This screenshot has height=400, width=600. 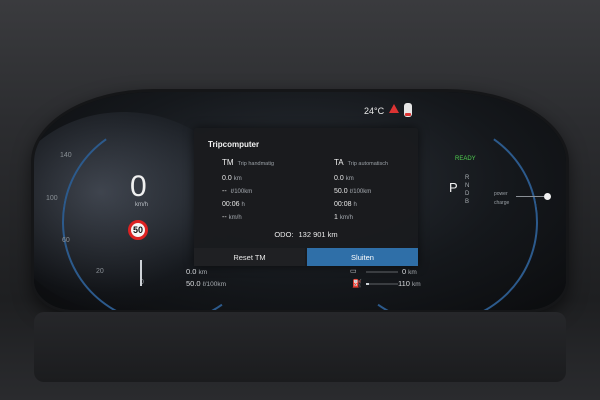 I want to click on speed-readout: 0, so click(x=138, y=186).